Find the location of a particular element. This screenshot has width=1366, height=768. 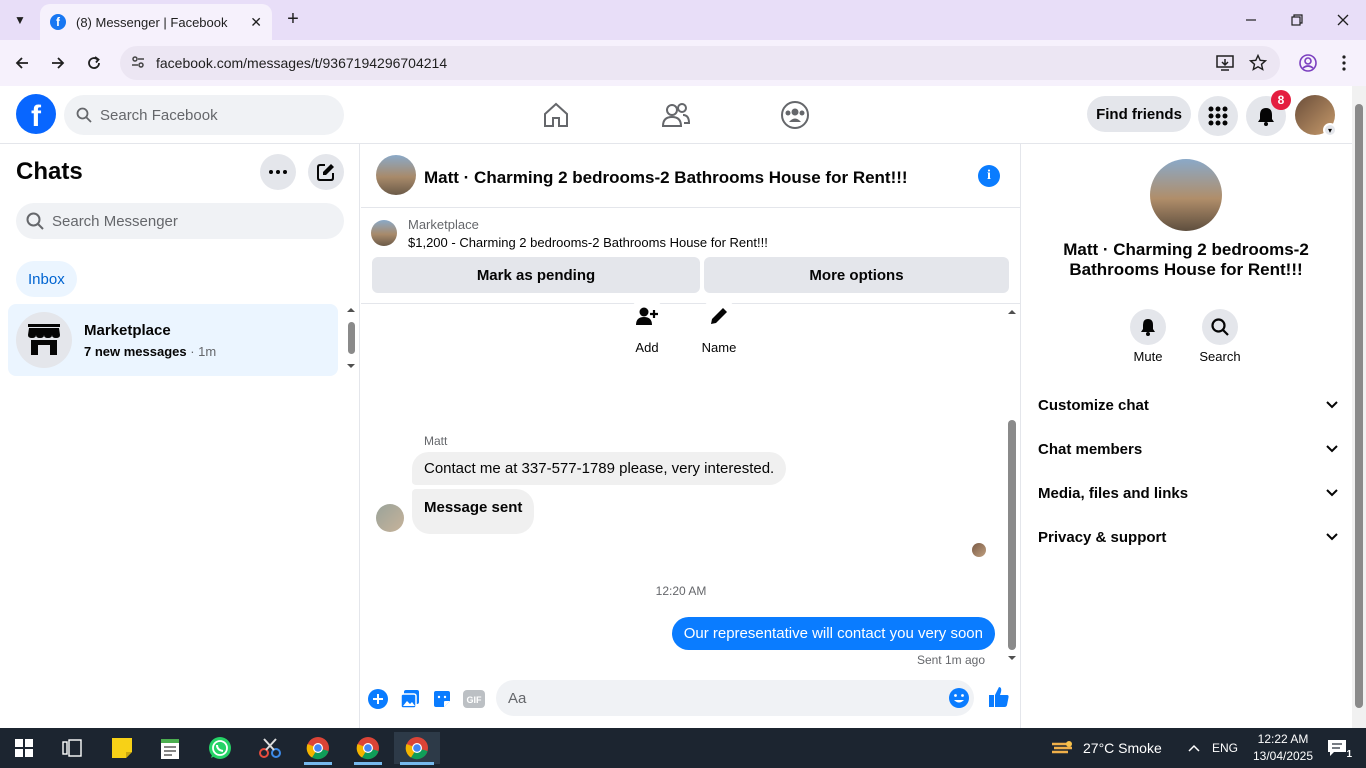

search-placeholder: Search Facebook is located at coordinates (159, 115).